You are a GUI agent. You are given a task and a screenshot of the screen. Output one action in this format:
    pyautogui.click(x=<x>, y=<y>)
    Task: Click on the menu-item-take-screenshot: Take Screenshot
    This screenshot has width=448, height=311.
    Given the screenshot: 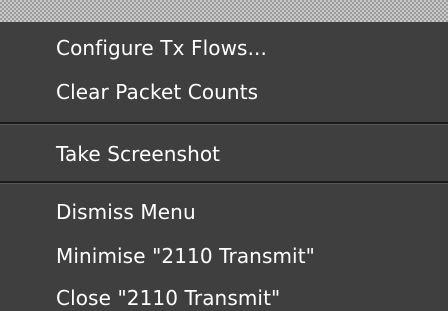 What is the action you would take?
    pyautogui.click(x=138, y=154)
    